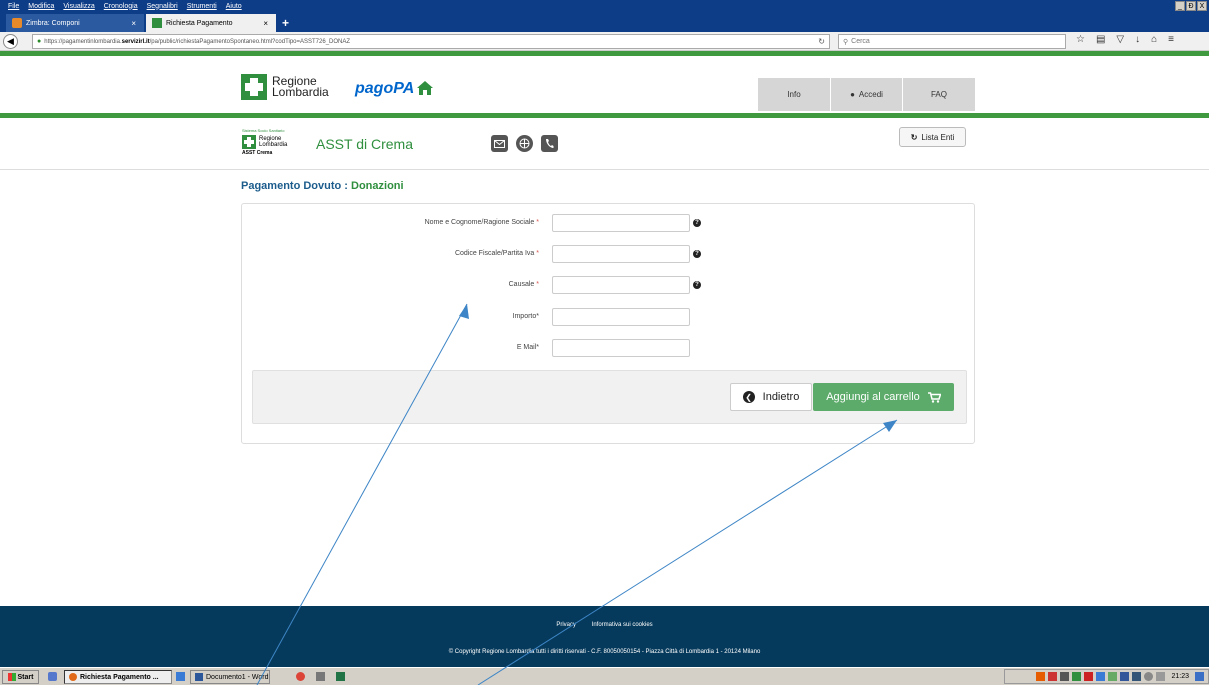  I want to click on nav-faq: FAQ, so click(939, 94).